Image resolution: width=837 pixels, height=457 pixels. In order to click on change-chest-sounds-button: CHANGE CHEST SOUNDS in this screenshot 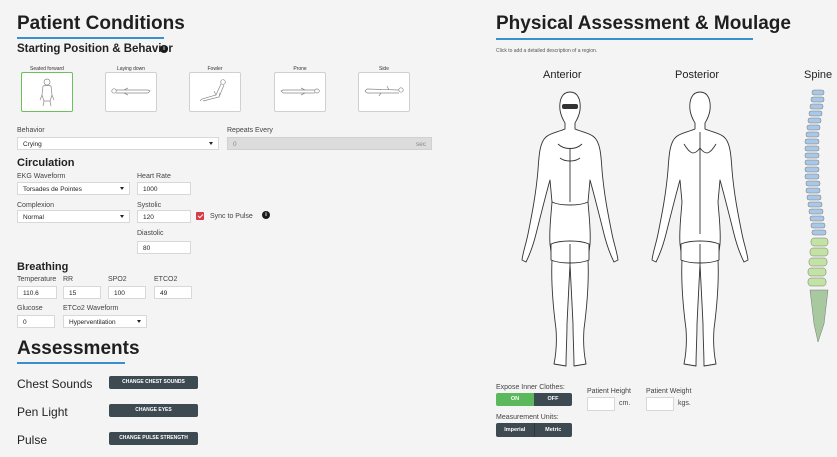, I will do `click(153, 382)`.